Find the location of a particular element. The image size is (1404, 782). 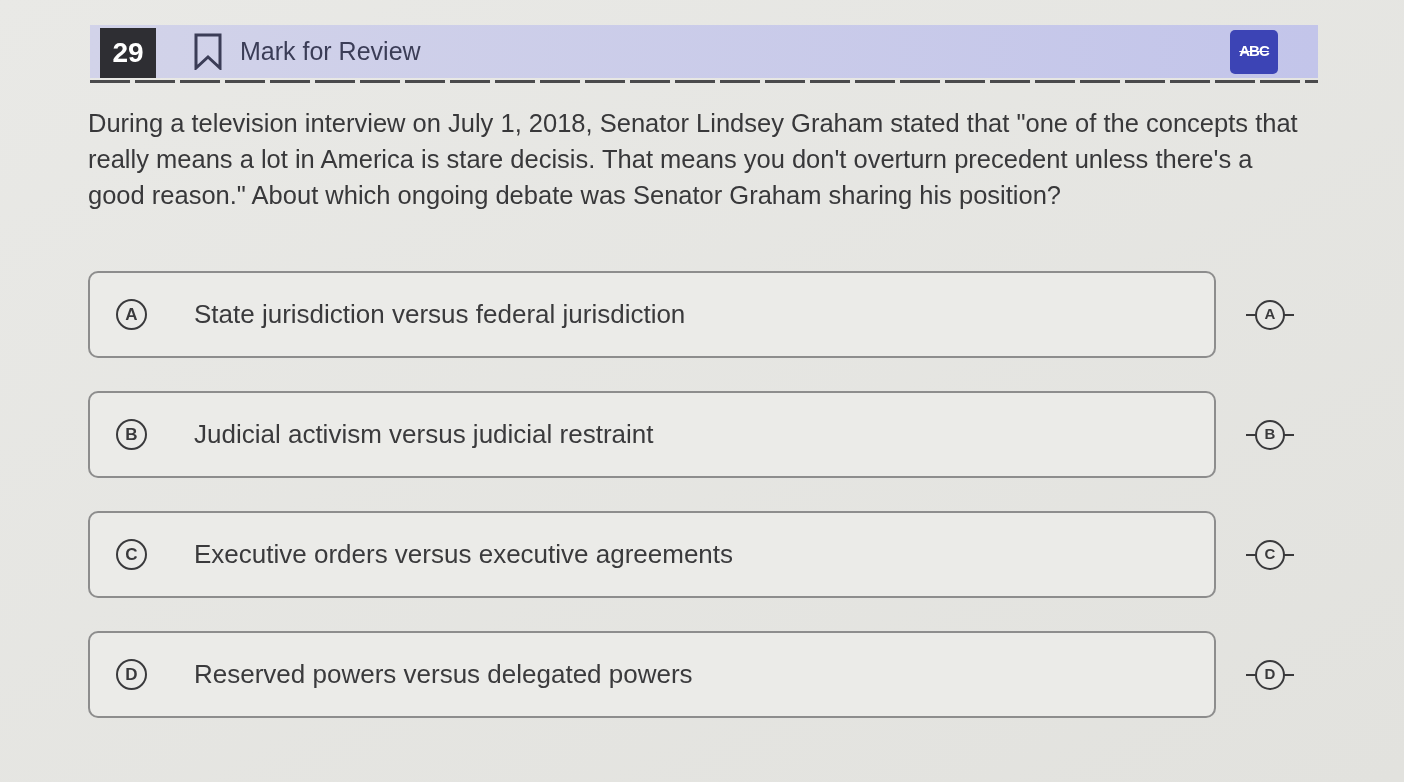

eliminator-tool-button: ABC is located at coordinates (1254, 51).